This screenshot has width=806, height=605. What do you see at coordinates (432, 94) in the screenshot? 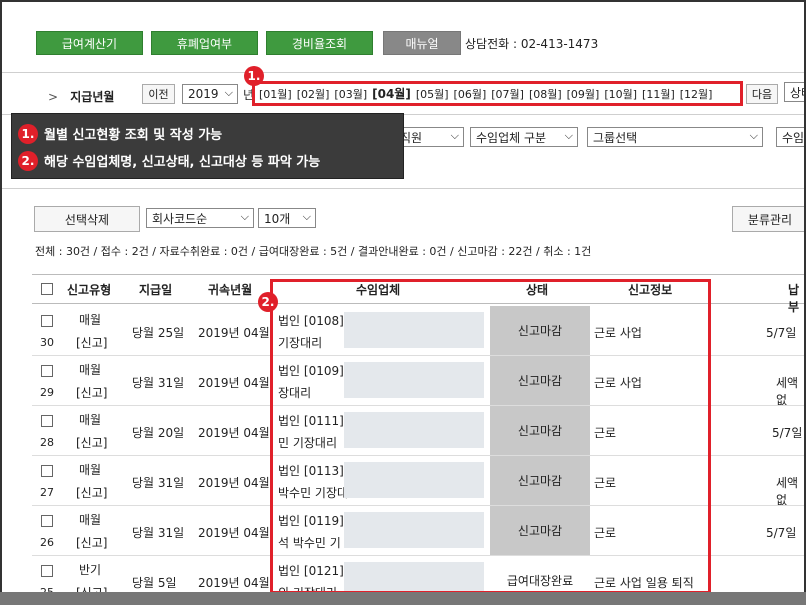
I see `month-05: [05월]` at bounding box center [432, 94].